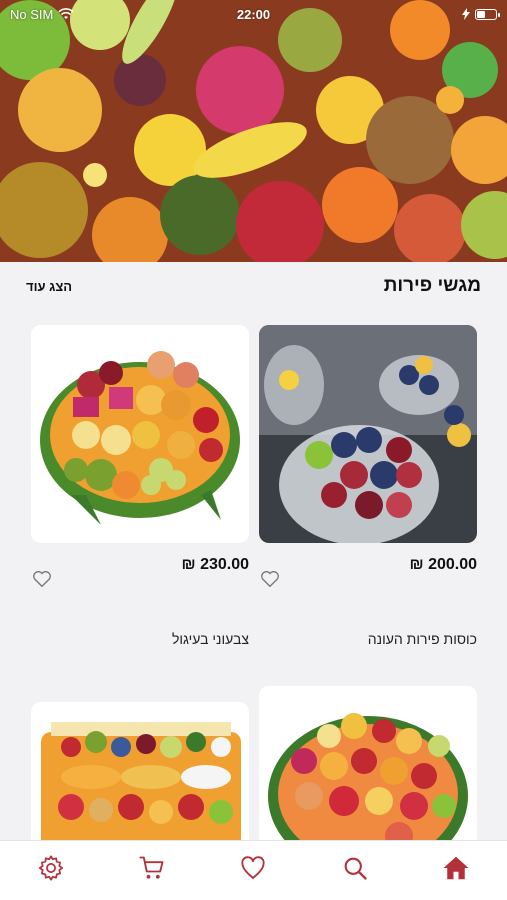 The height and width of the screenshot is (900, 507). Describe the element at coordinates (443, 564) in the screenshot. I see `product-price: 200.00 ₪` at that location.